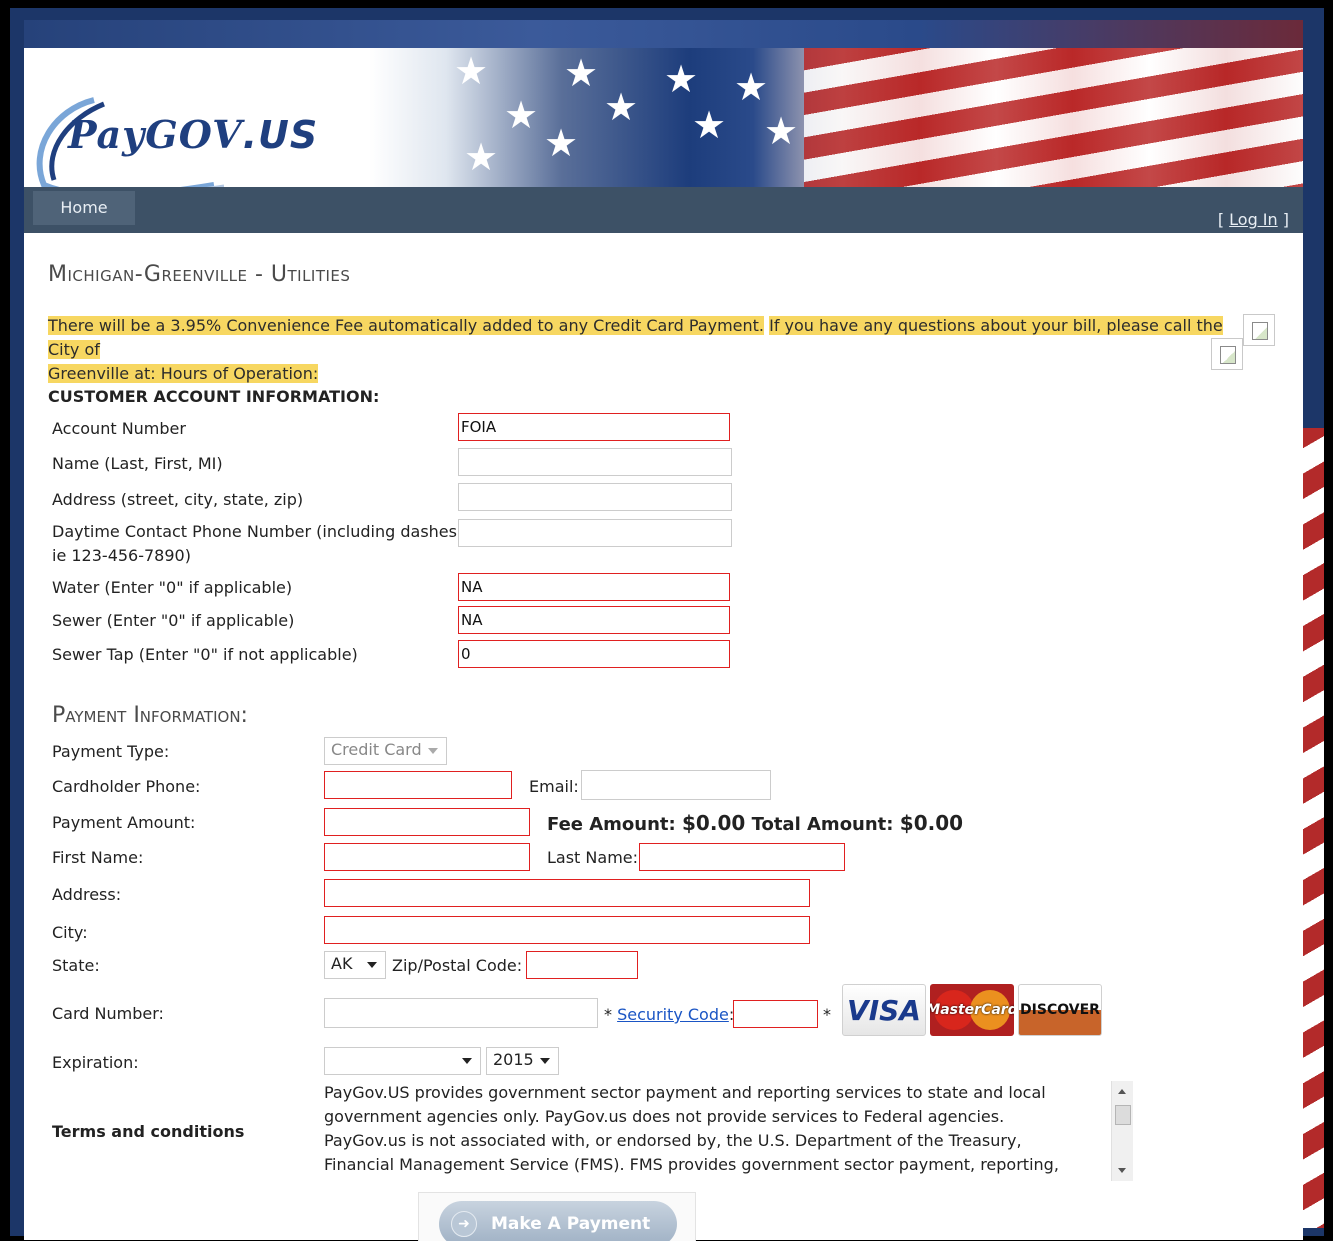 The image size is (1333, 1241). I want to click on name-input, so click(595, 462).